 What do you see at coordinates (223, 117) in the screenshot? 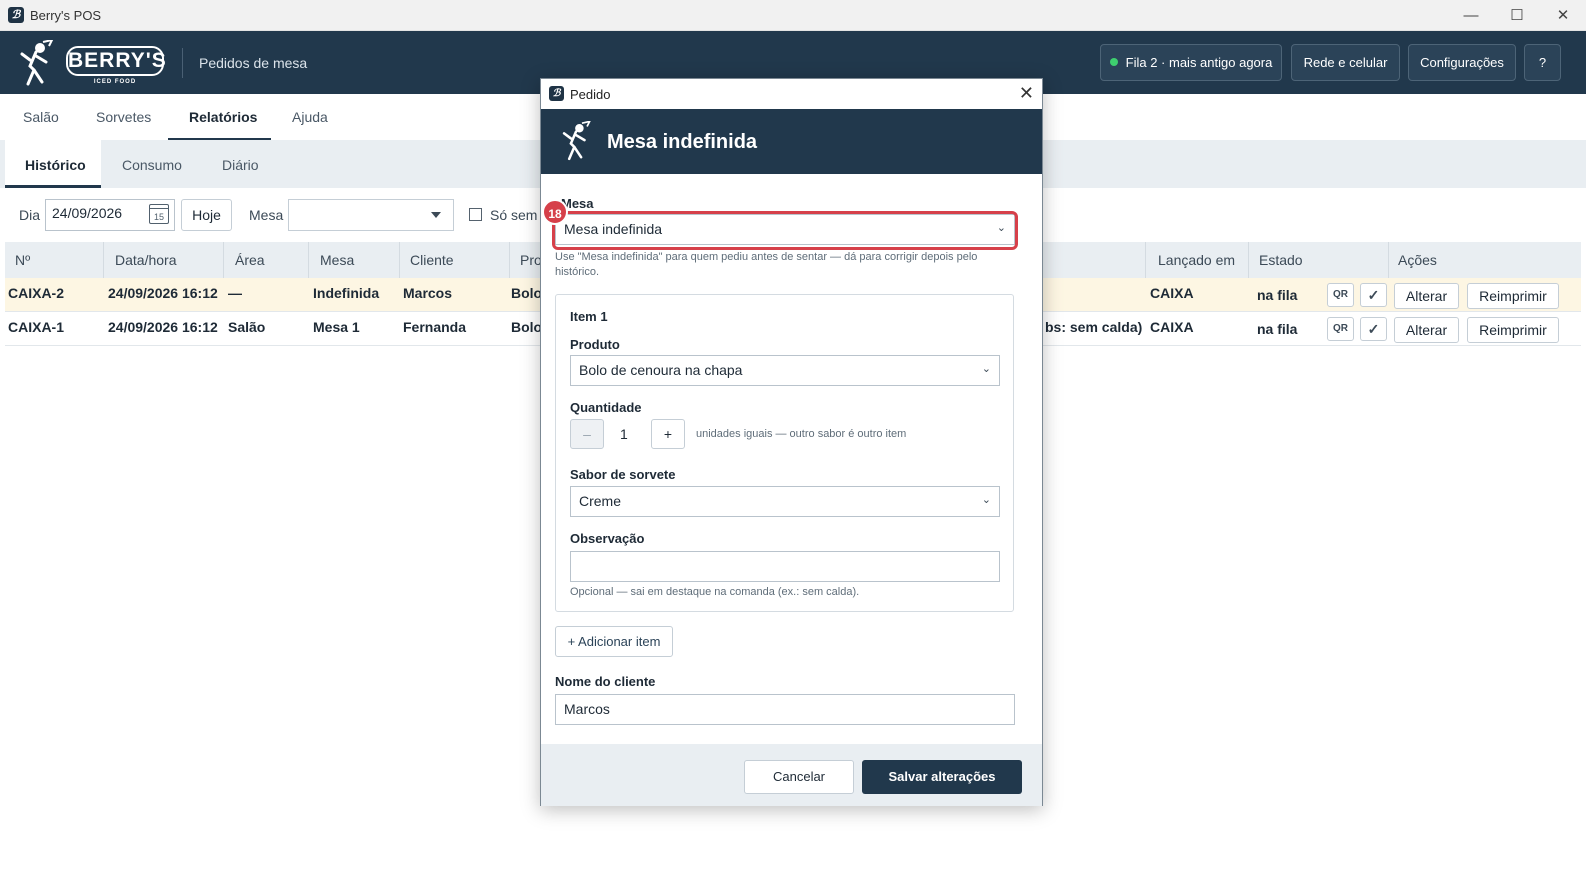
I see `tab-relatorios: Relatórios` at bounding box center [223, 117].